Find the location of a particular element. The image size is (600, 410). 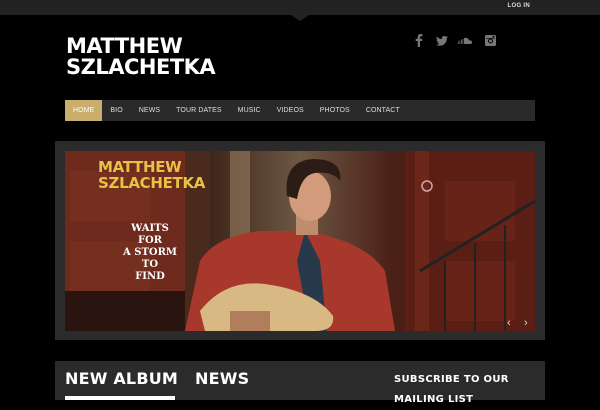

slide-artist-name: MATTHEW SZLACHETKA is located at coordinates (151, 175).